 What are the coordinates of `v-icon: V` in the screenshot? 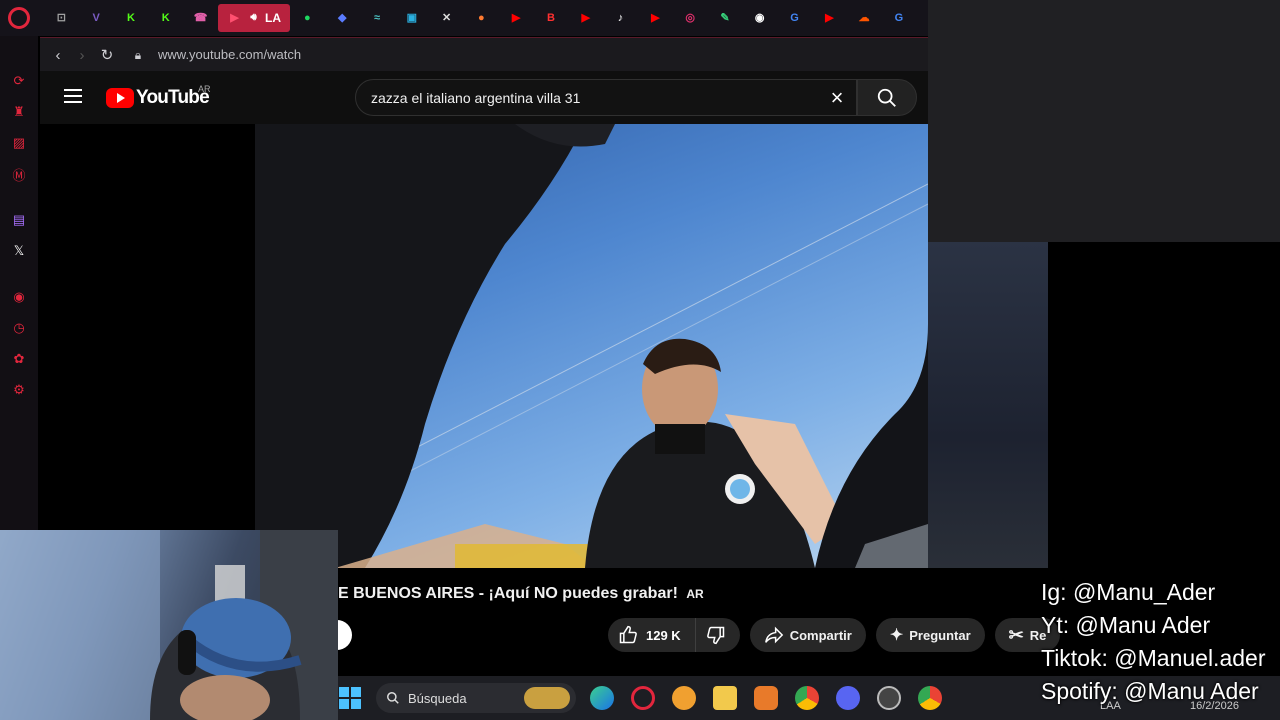 It's located at (96, 17).